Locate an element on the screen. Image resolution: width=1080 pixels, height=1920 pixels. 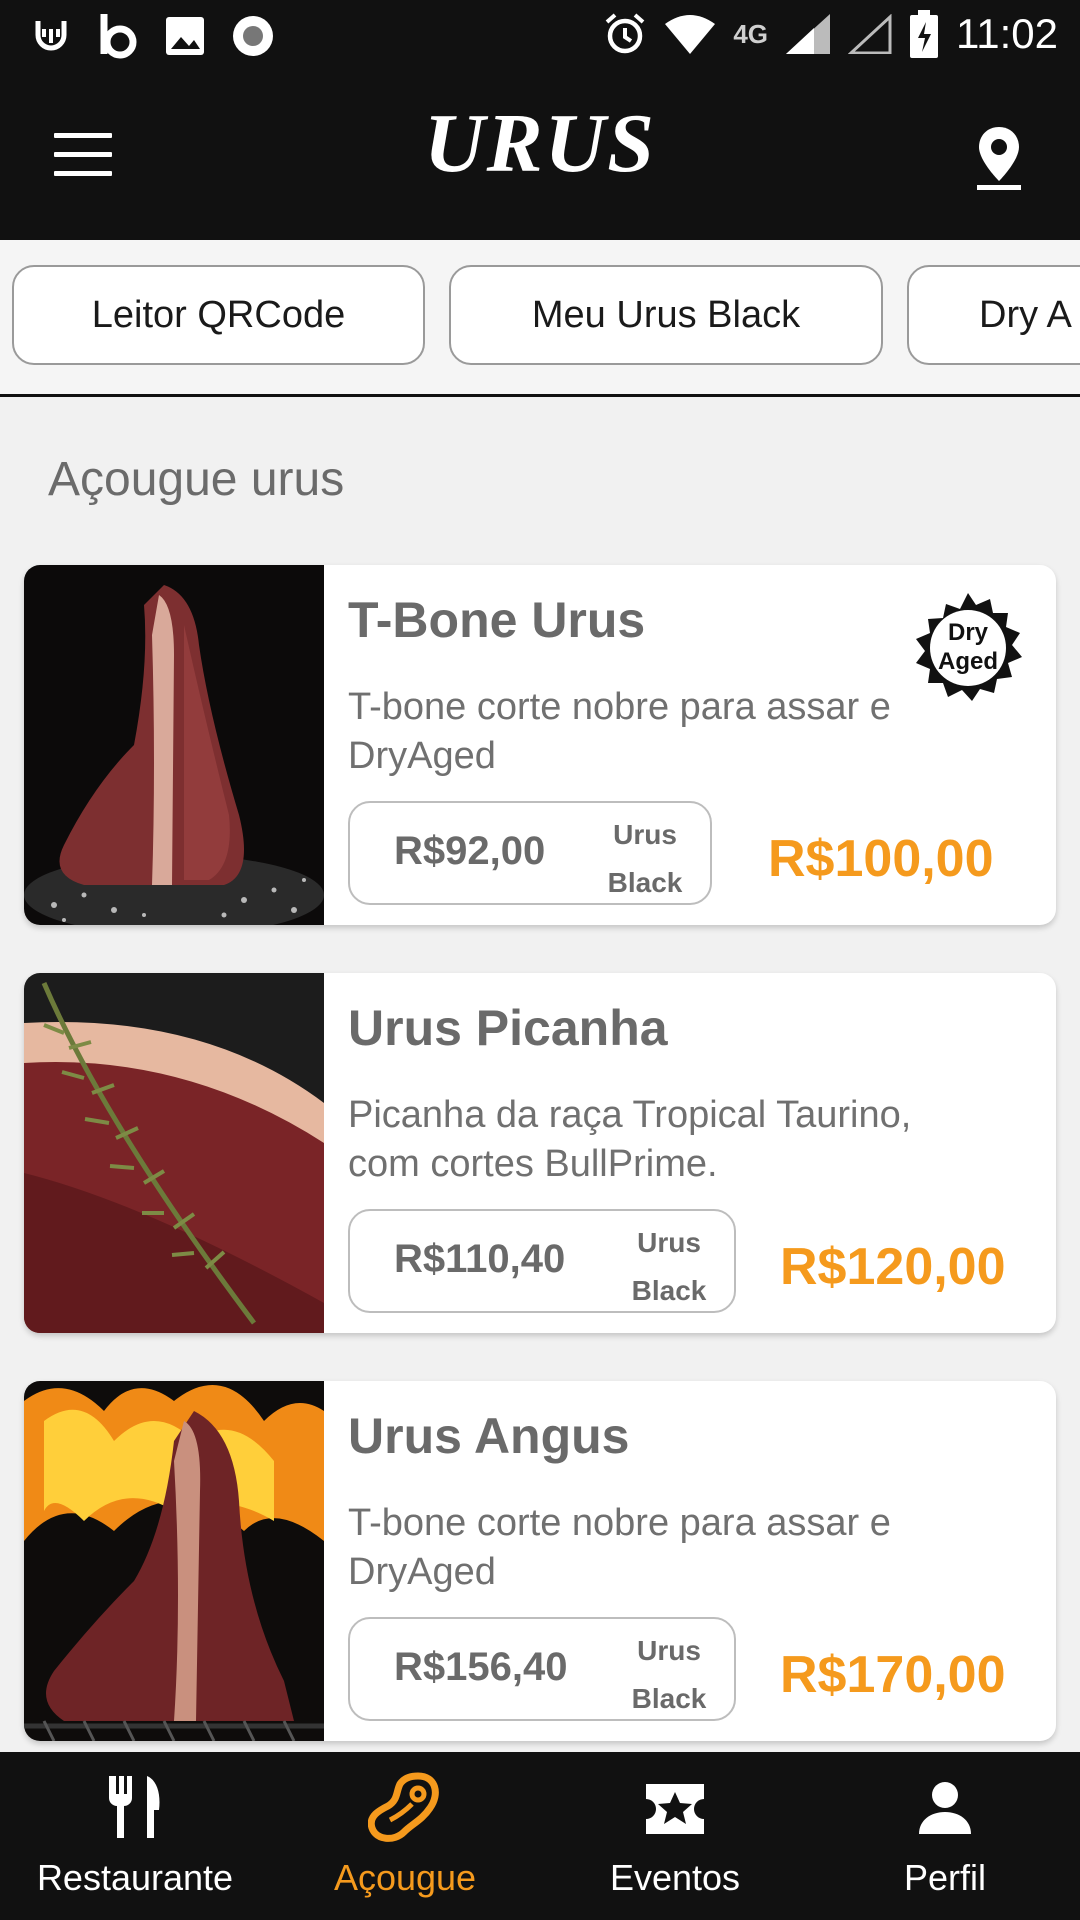
nav-perfil: Perfil is located at coordinates (945, 1836).